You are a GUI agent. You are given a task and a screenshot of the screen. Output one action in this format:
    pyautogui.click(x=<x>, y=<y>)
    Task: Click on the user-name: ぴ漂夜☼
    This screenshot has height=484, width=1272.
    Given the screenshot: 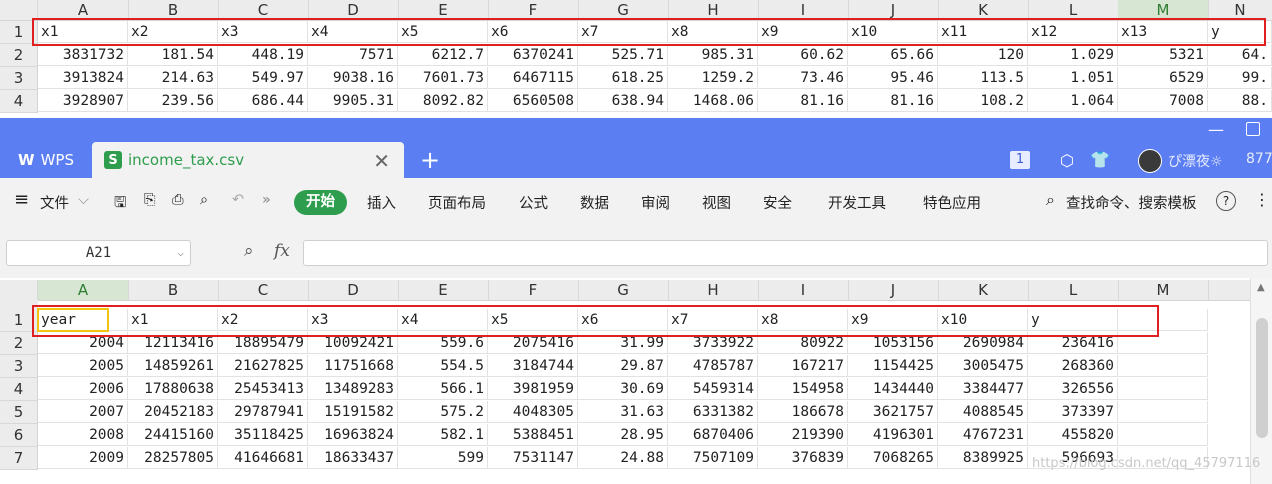 What is the action you would take?
    pyautogui.click(x=1195, y=161)
    